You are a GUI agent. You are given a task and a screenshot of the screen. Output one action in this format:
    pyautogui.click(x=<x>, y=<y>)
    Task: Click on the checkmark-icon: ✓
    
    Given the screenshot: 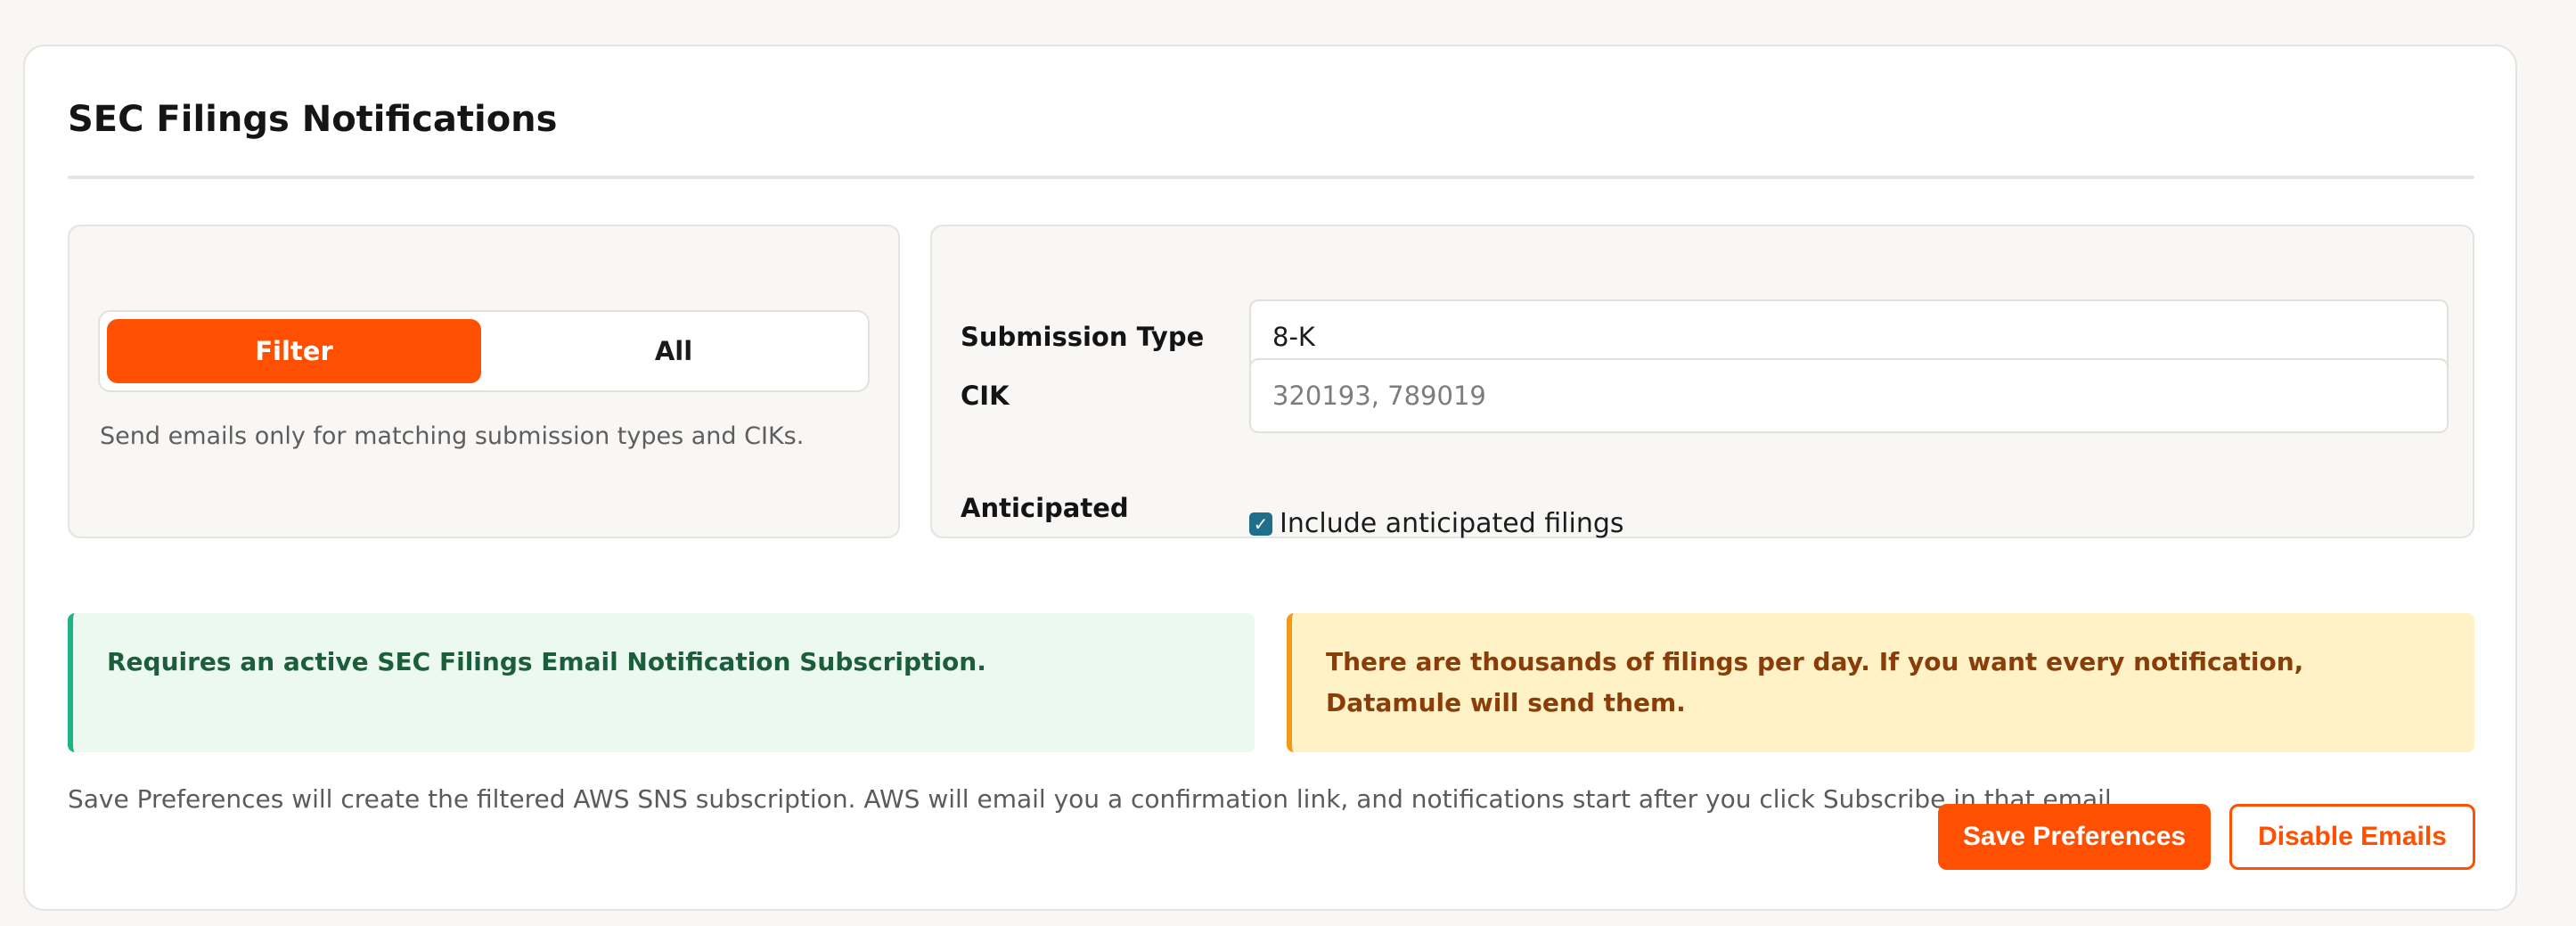 What is the action you would take?
    pyautogui.click(x=1261, y=523)
    